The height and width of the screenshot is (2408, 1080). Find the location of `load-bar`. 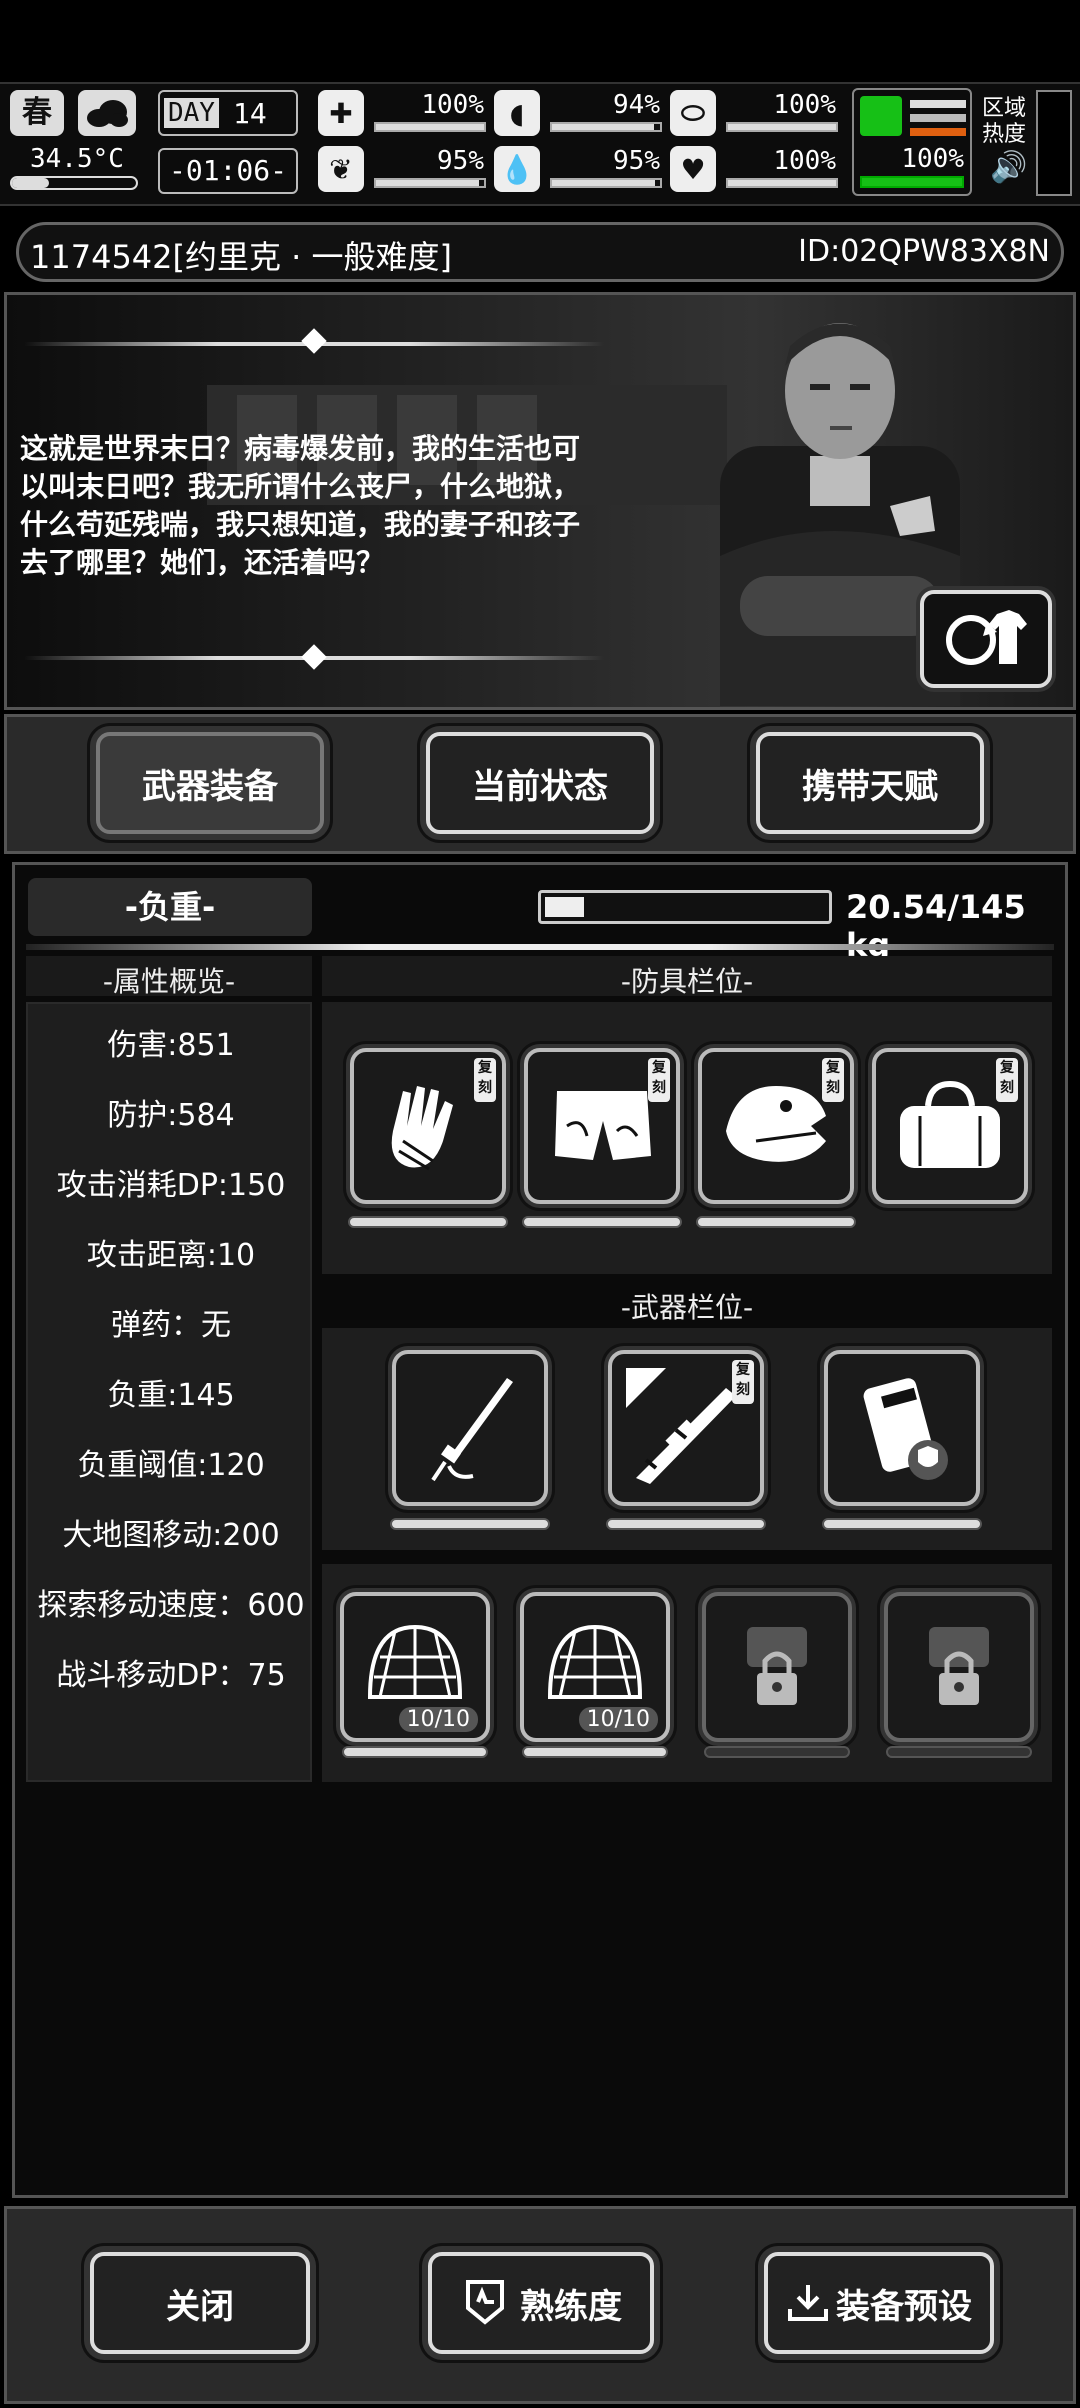

load-bar is located at coordinates (685, 907).